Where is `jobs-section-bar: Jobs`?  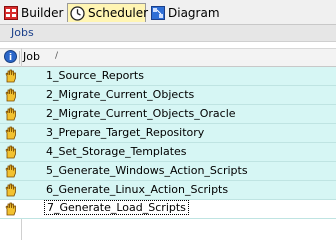
jobs-section-bar: Jobs is located at coordinates (168, 33).